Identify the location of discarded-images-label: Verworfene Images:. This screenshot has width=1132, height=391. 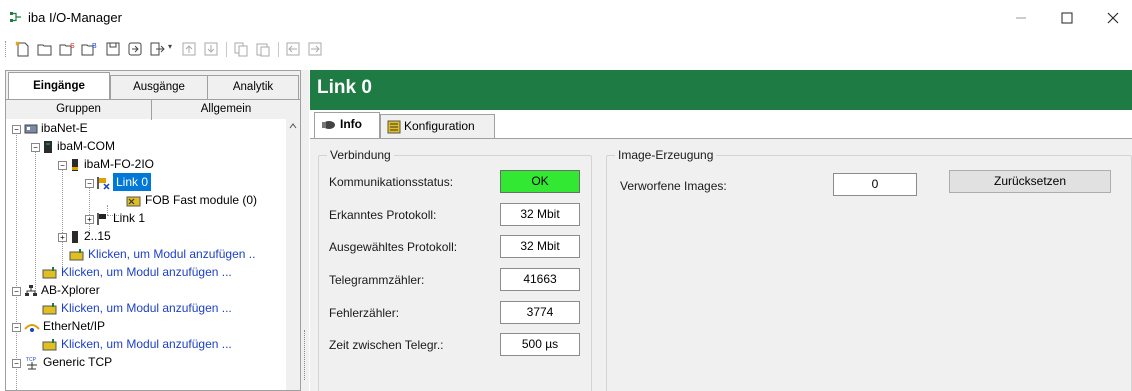
(673, 186).